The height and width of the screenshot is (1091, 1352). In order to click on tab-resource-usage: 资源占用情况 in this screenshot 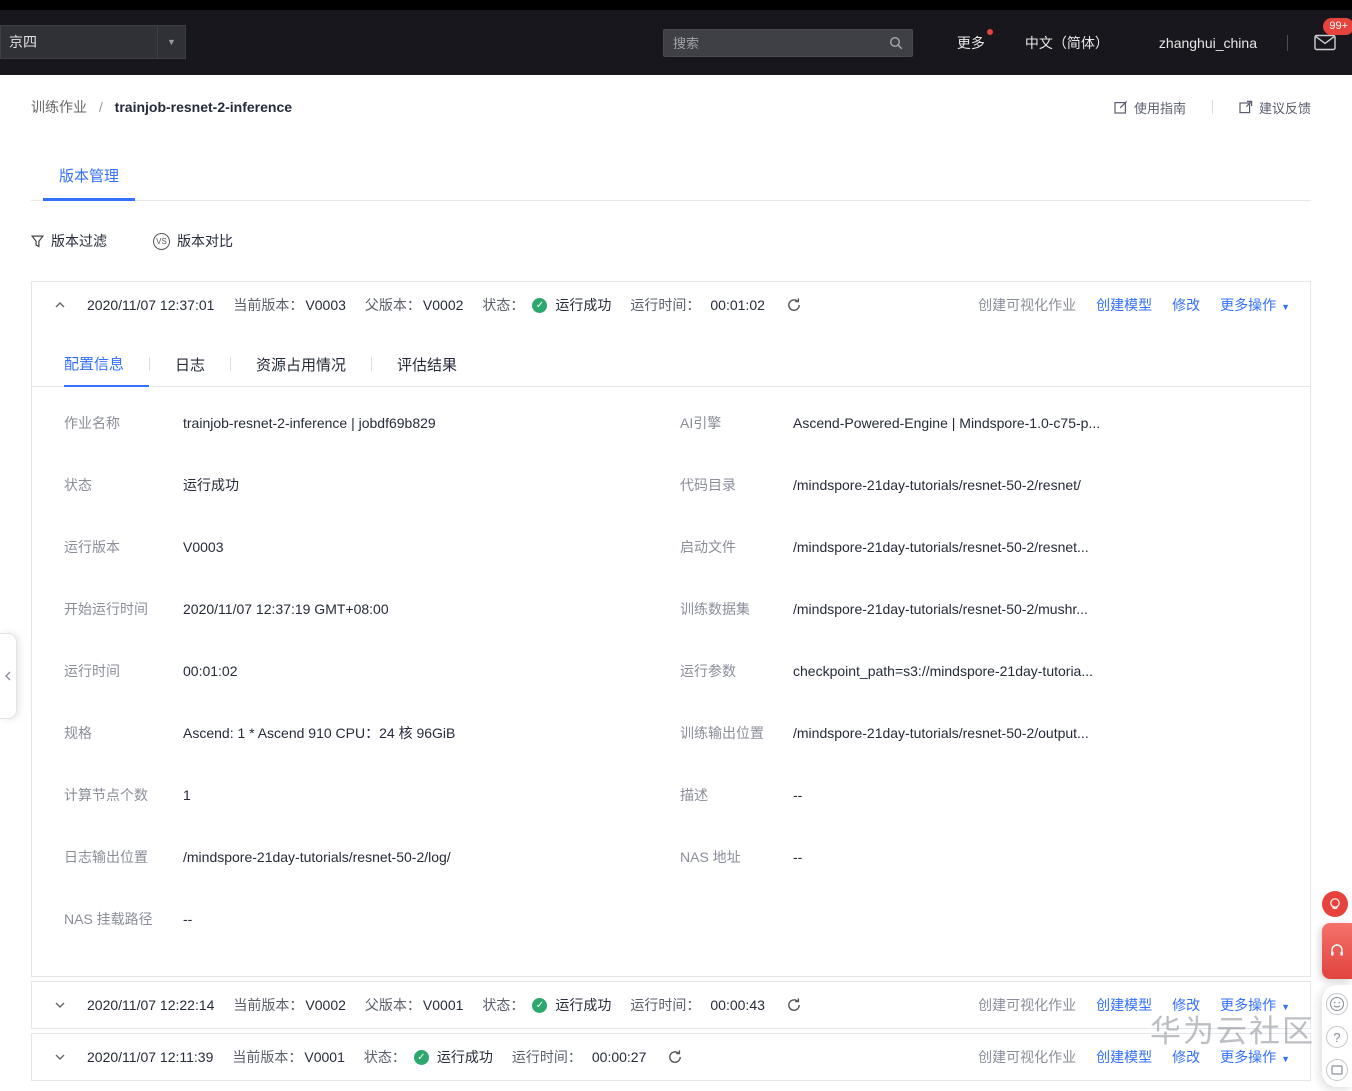, I will do `click(301, 364)`.